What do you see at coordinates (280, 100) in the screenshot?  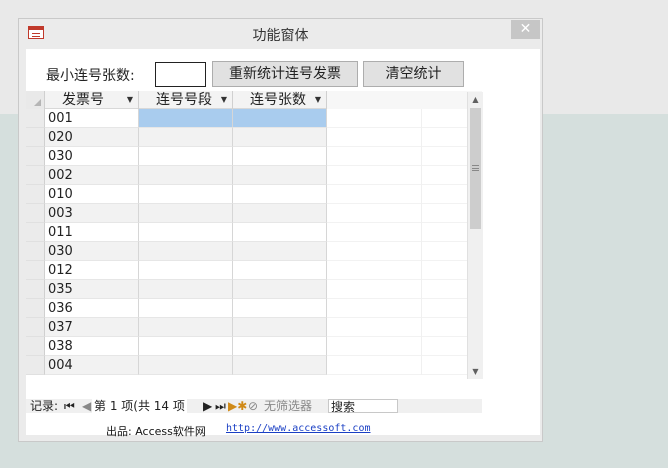 I see `column-header-count: 连号张数 ▼` at bounding box center [280, 100].